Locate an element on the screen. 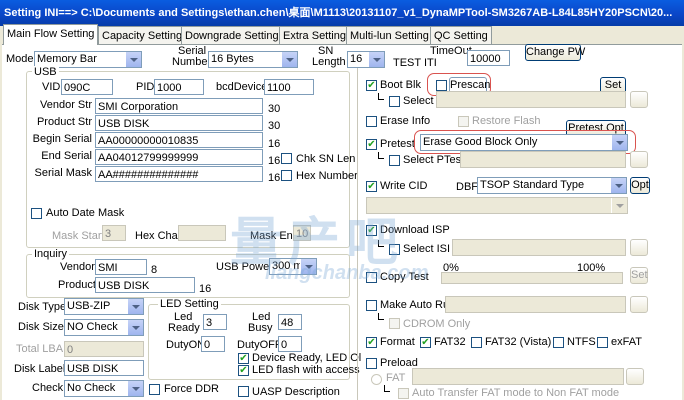  mask-start-label: Mask Start is located at coordinates (78, 236).